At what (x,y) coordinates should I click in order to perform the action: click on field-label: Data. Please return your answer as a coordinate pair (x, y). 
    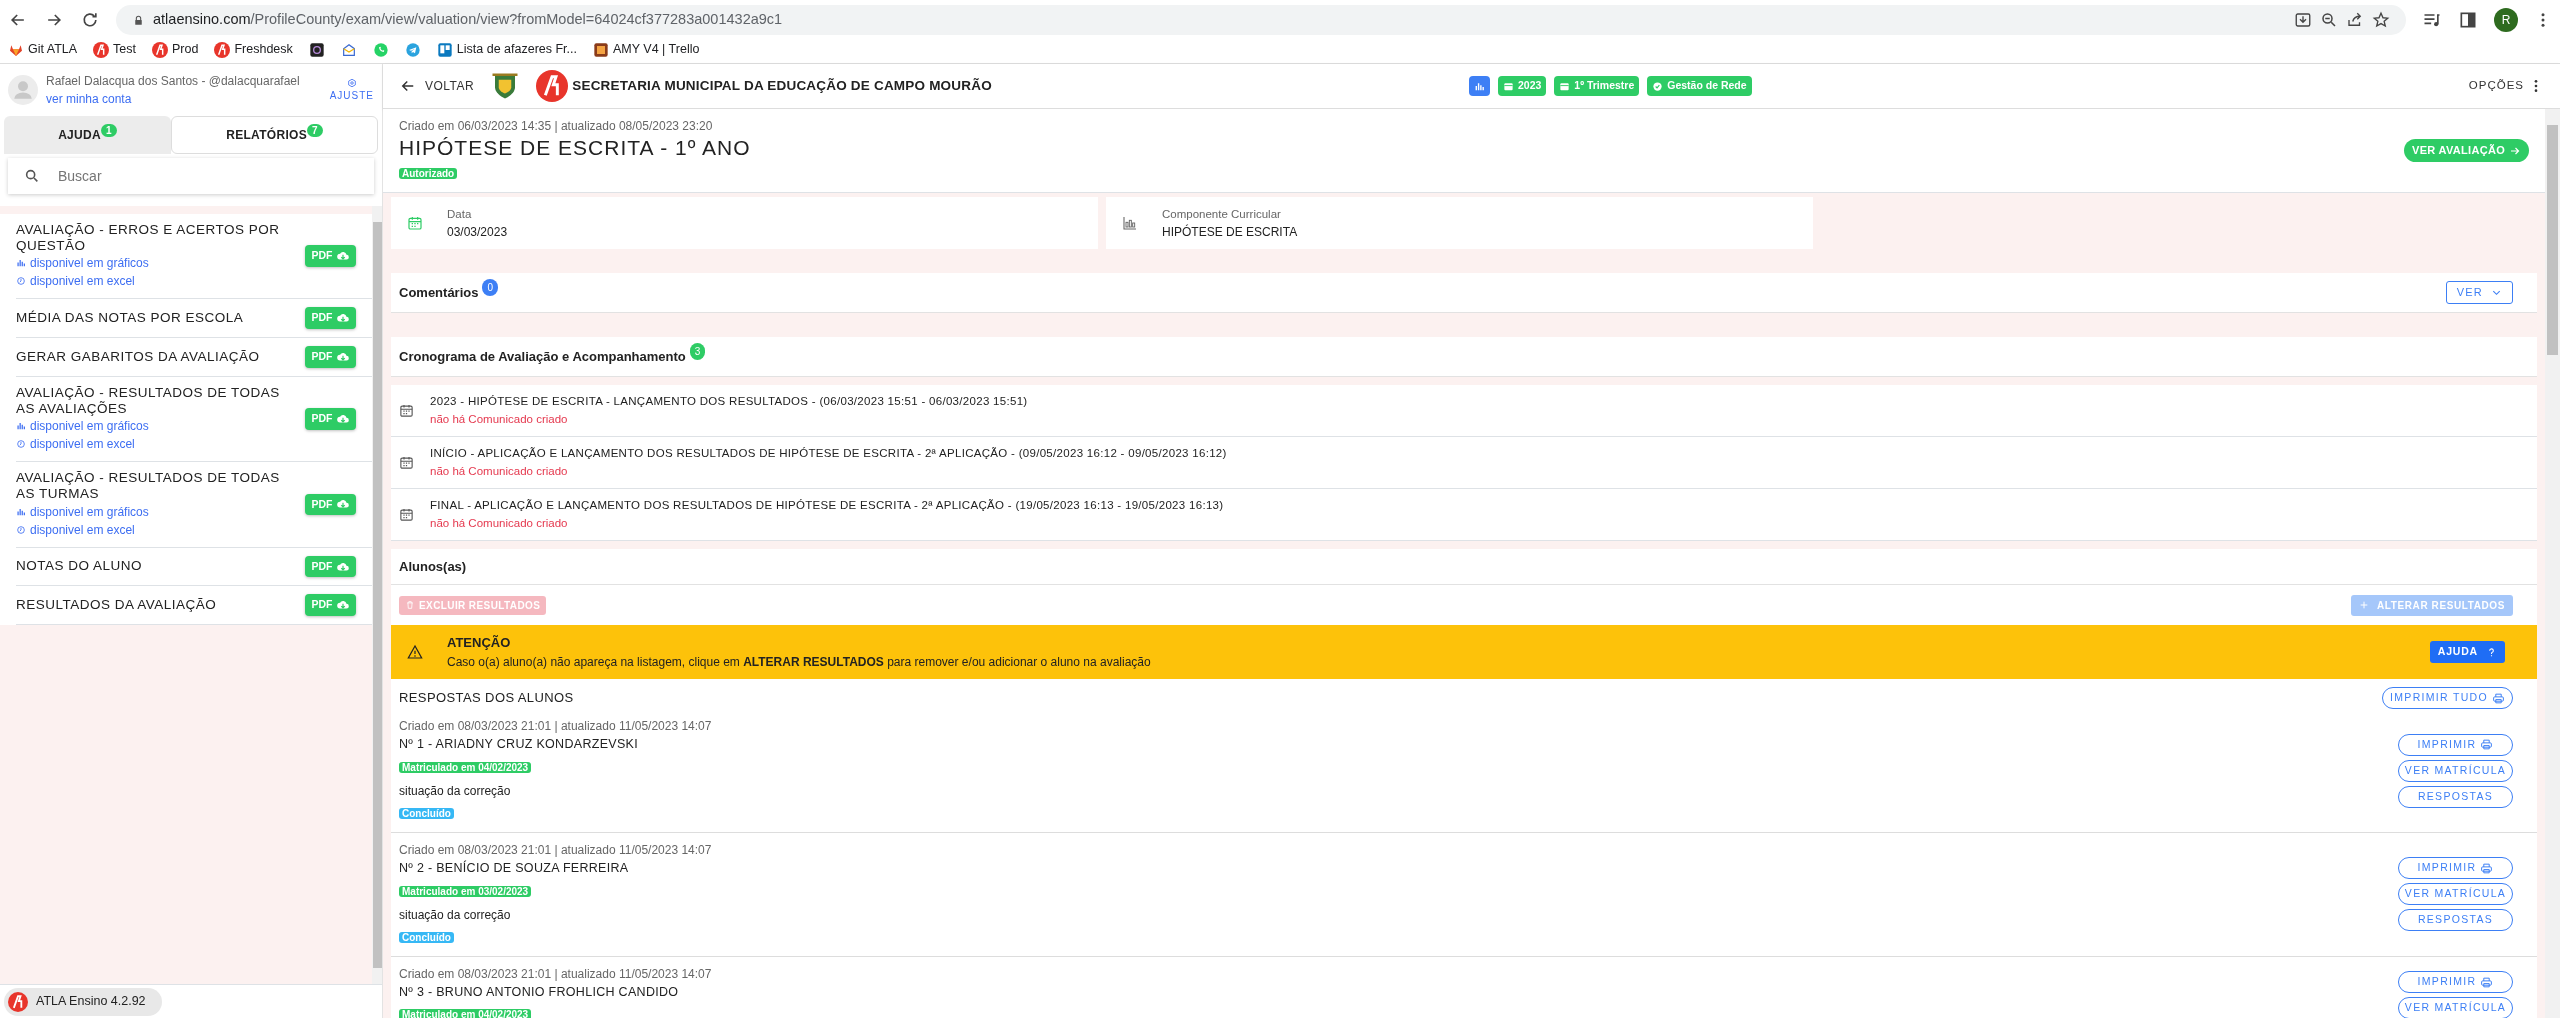
    Looking at the image, I should click on (460, 214).